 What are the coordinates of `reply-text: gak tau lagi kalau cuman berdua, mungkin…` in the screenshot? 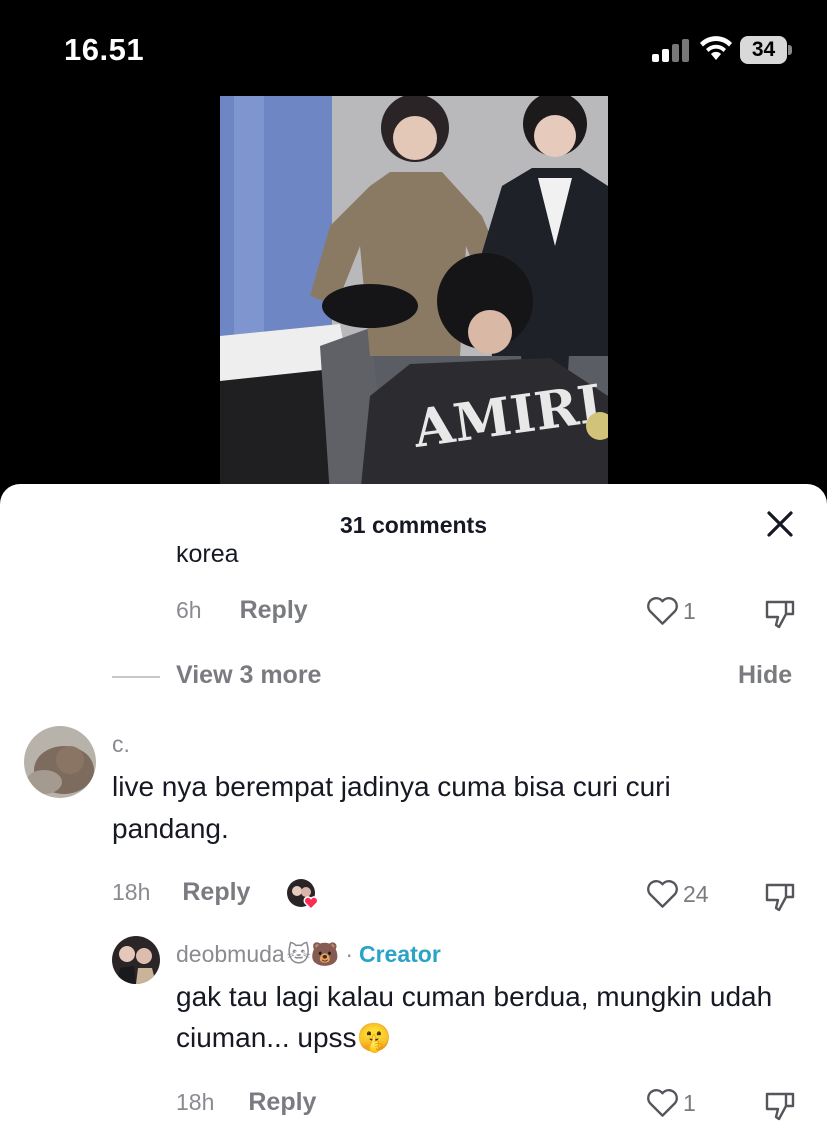 It's located at (474, 1017).